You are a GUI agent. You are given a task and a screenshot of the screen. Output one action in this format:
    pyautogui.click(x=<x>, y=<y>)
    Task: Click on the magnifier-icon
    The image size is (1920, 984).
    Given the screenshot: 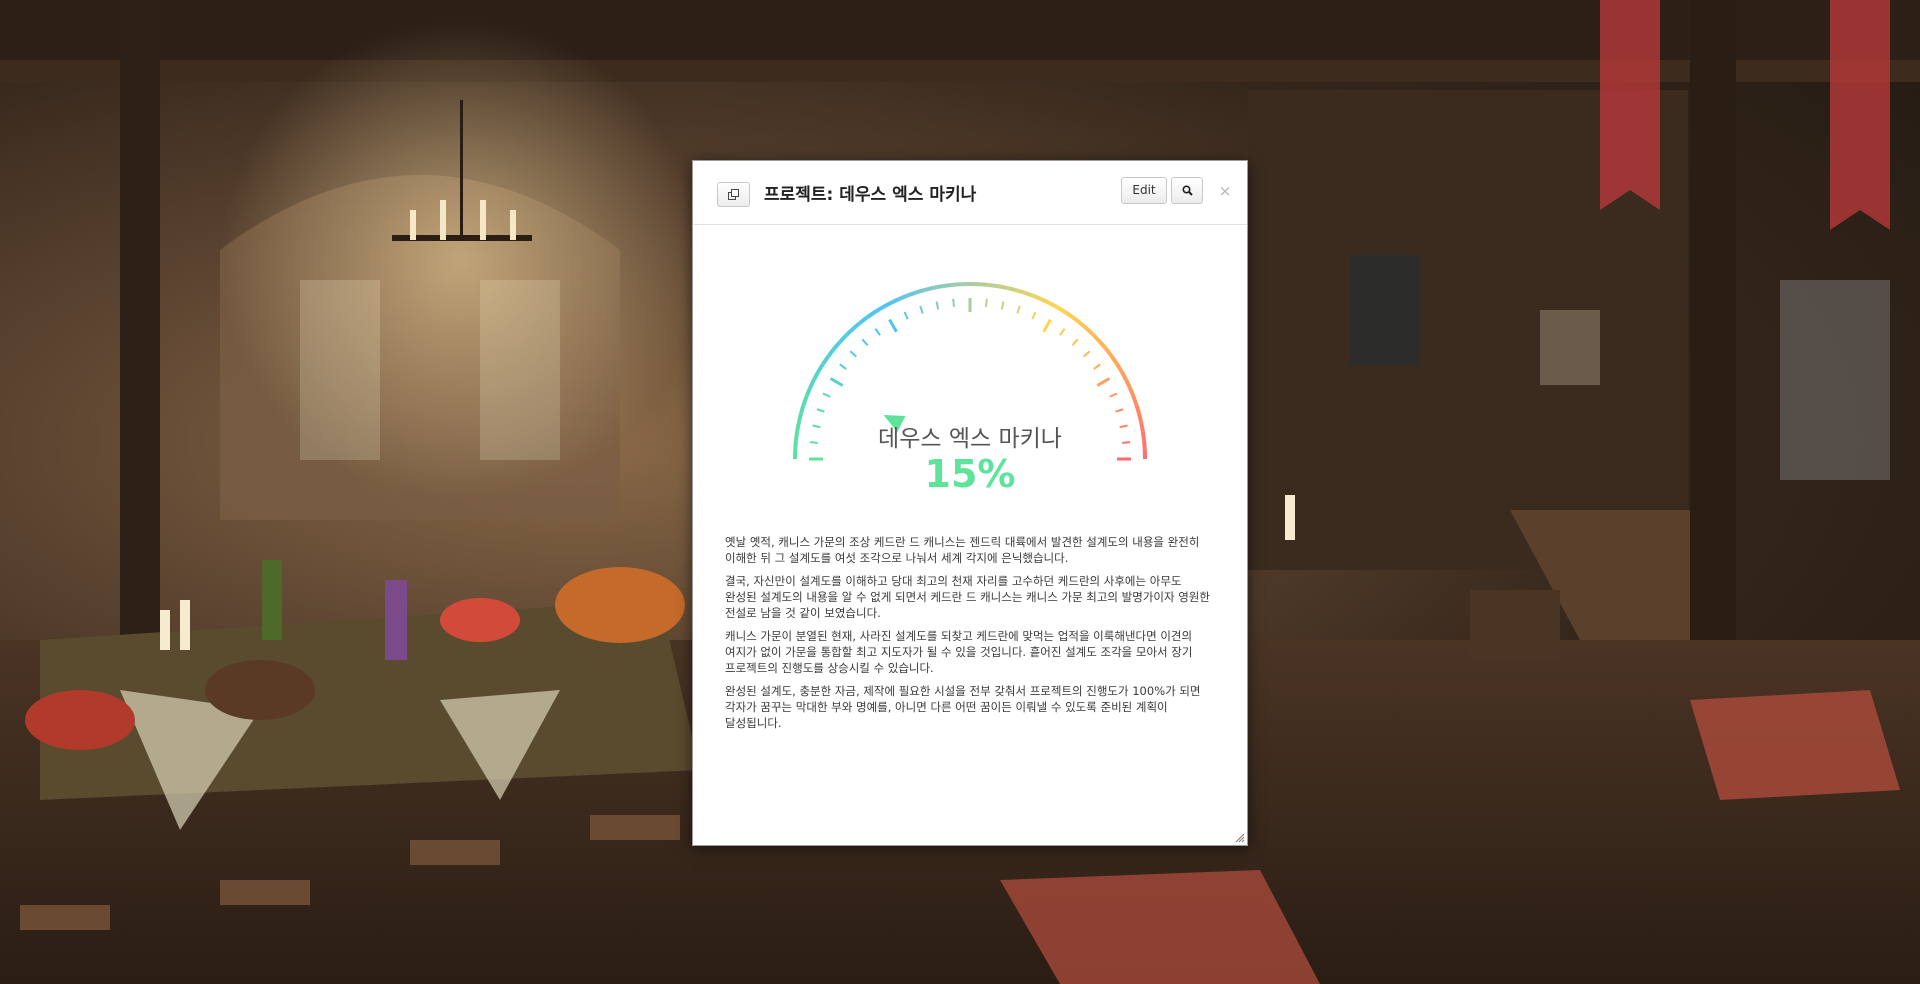 What is the action you would take?
    pyautogui.click(x=1187, y=190)
    